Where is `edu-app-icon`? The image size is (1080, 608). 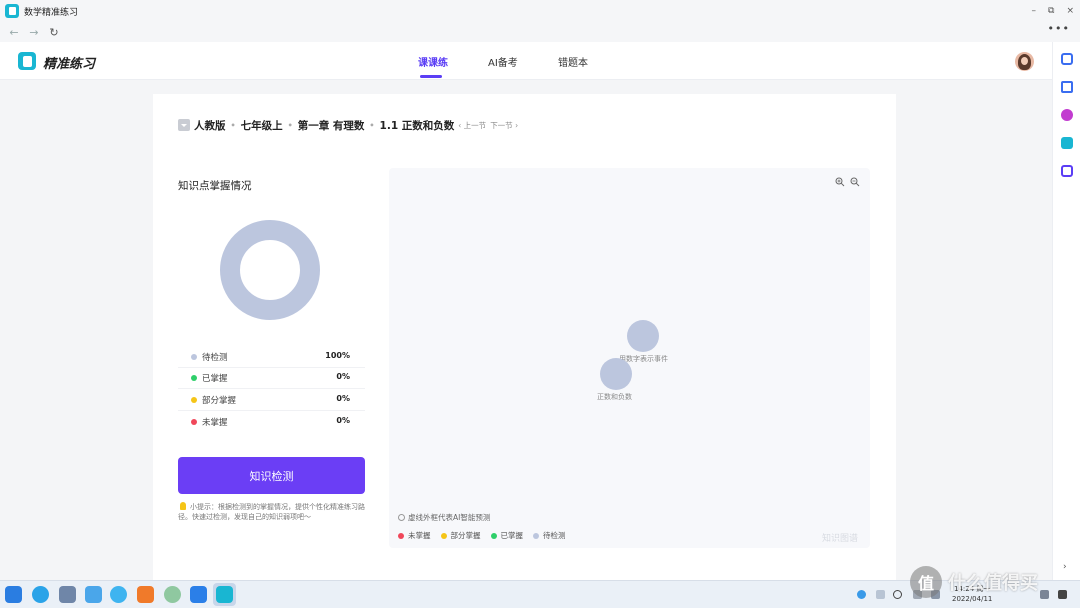 edu-app-icon is located at coordinates (198, 594).